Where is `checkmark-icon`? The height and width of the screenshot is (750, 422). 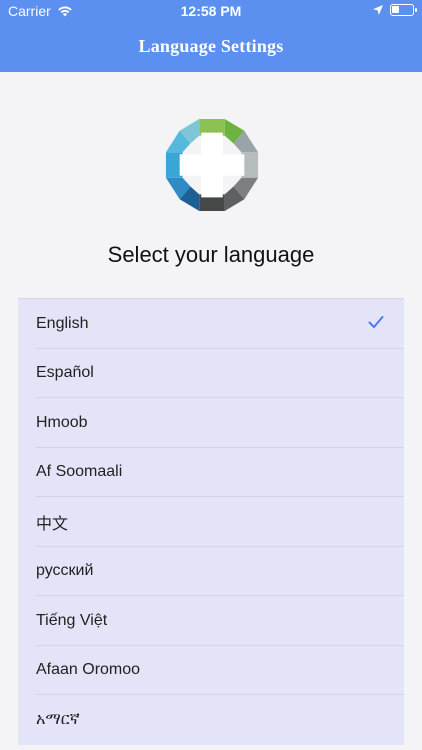
checkmark-icon is located at coordinates (376, 322).